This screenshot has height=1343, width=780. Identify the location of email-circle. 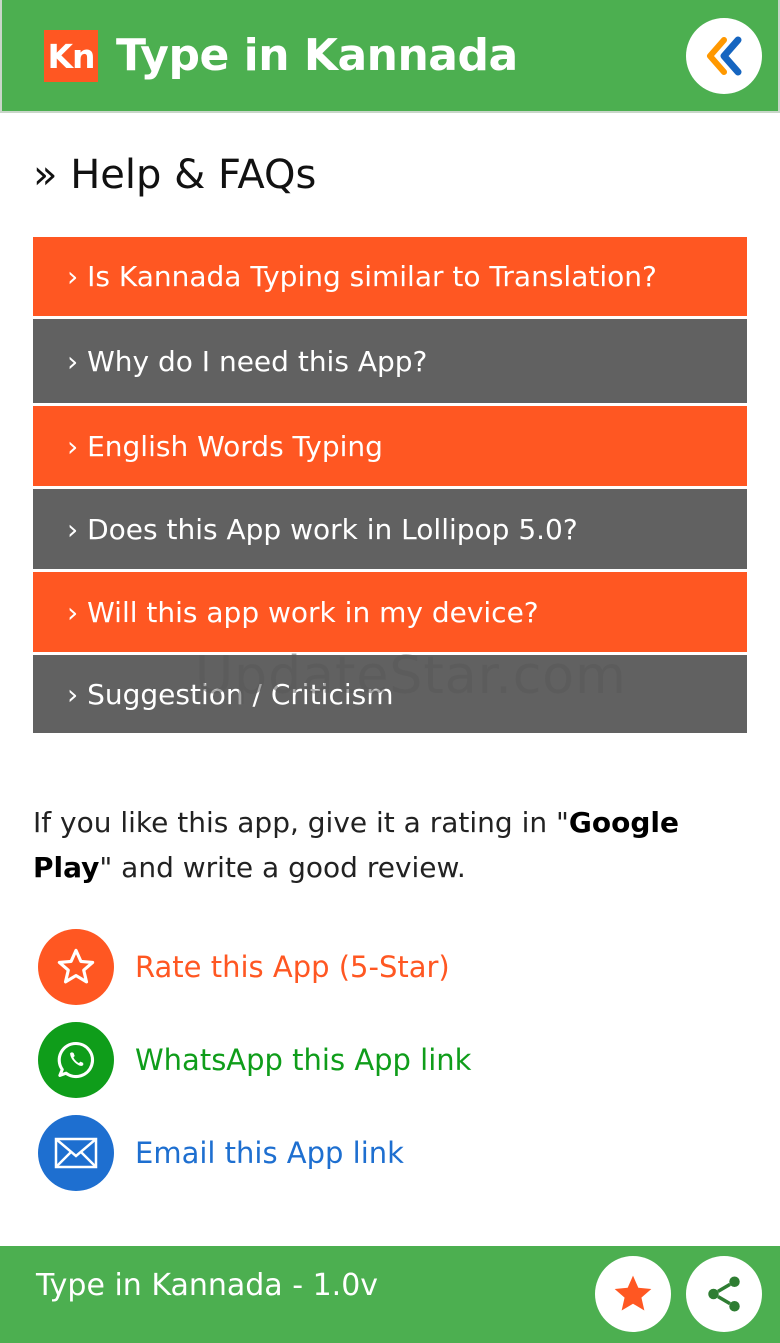
(76, 1153).